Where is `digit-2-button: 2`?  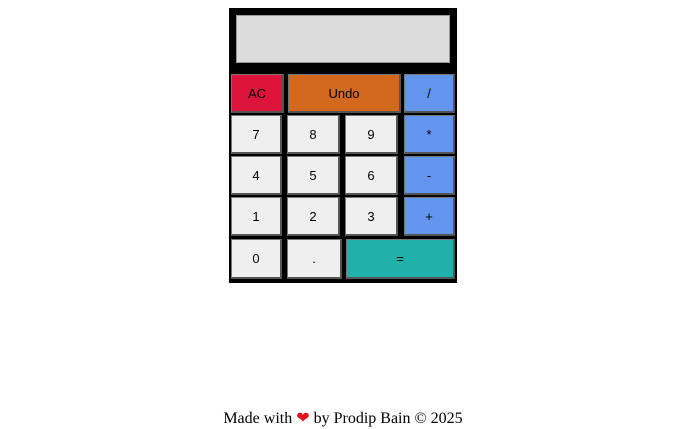 digit-2-button: 2 is located at coordinates (313, 216).